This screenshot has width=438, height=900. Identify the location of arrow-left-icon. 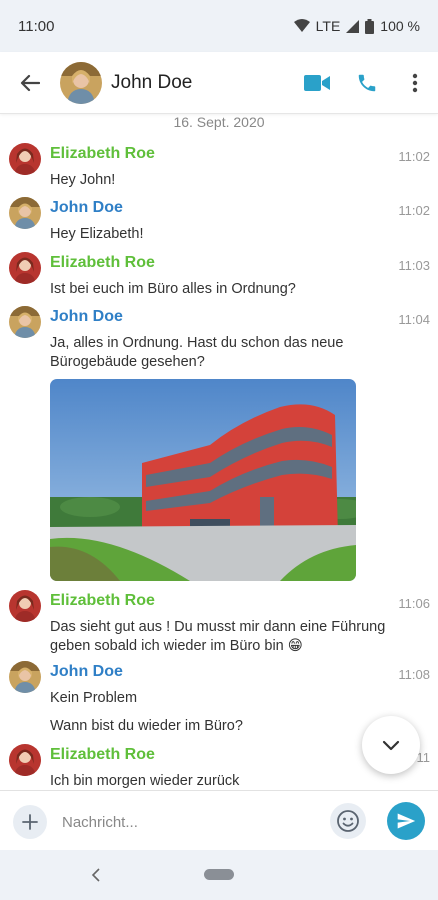
(30, 82).